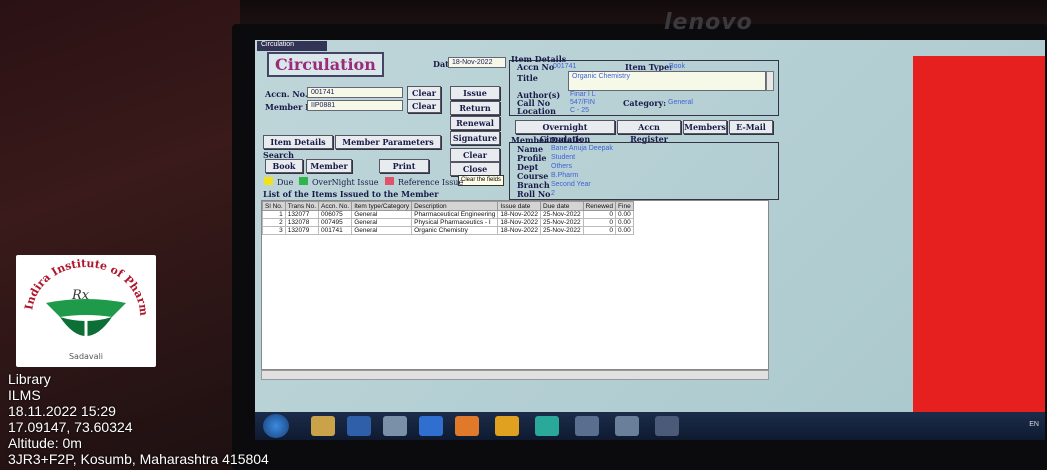  What do you see at coordinates (138, 459) in the screenshot?
I see `overlay-address: 3JR3+F2P, Kosumb, Maharashtra 415804` at bounding box center [138, 459].